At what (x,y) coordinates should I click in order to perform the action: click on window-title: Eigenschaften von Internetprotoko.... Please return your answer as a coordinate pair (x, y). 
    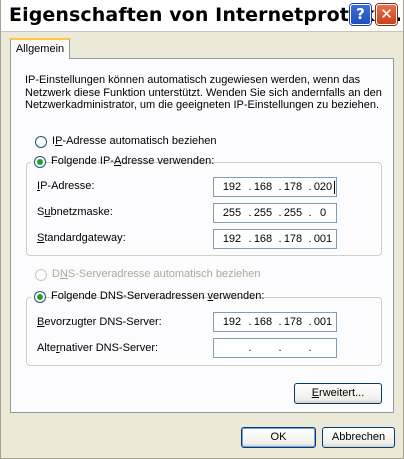
    Looking at the image, I should click on (206, 15).